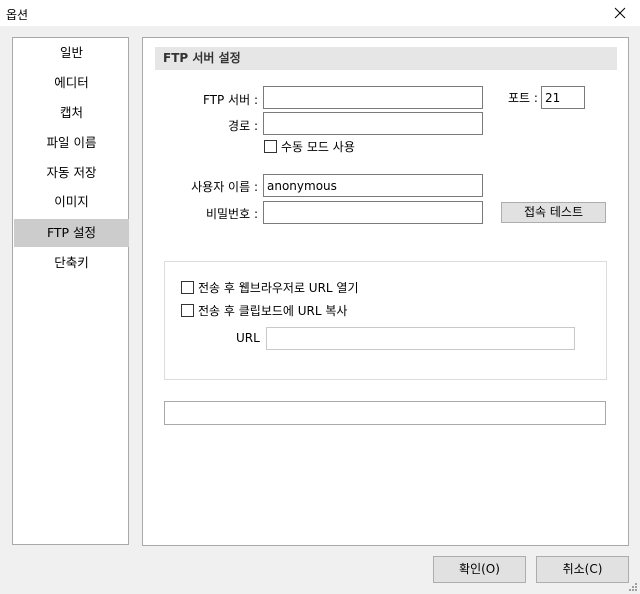 The image size is (640, 594). I want to click on copy-clipboard-checkbox: 전송 후 클립보드에 URL 복사, so click(264, 310).